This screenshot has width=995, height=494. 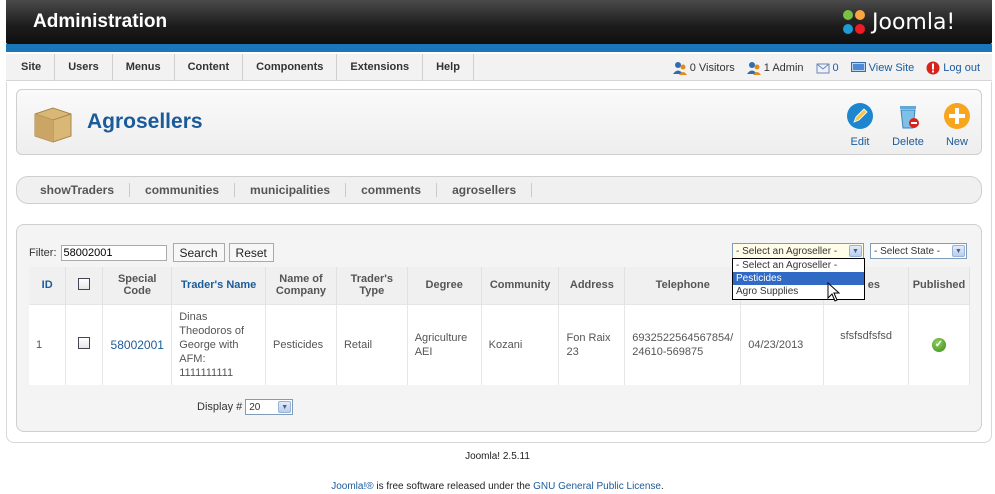 I want to click on filter-input, so click(x=113, y=252).